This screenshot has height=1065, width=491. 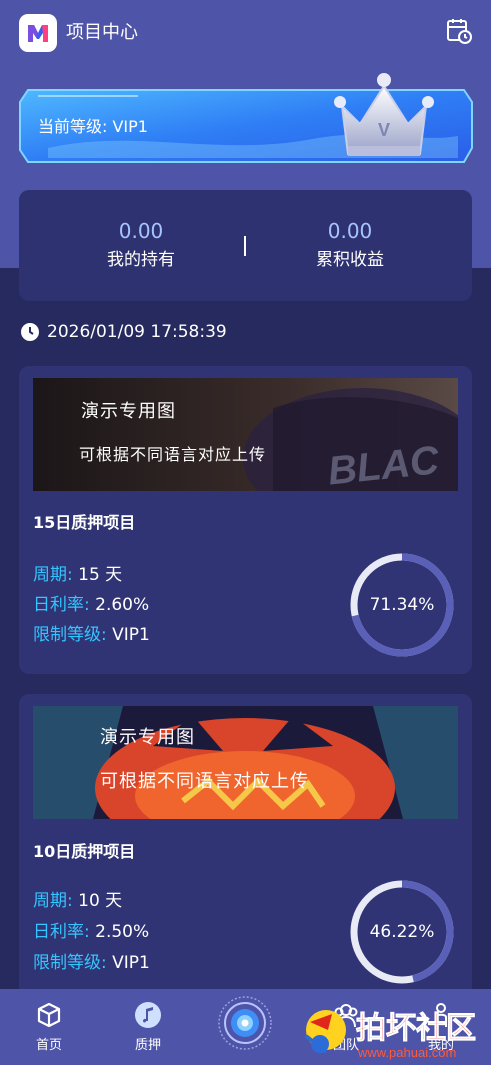 I want to click on crown-icon: V, so click(x=384, y=115).